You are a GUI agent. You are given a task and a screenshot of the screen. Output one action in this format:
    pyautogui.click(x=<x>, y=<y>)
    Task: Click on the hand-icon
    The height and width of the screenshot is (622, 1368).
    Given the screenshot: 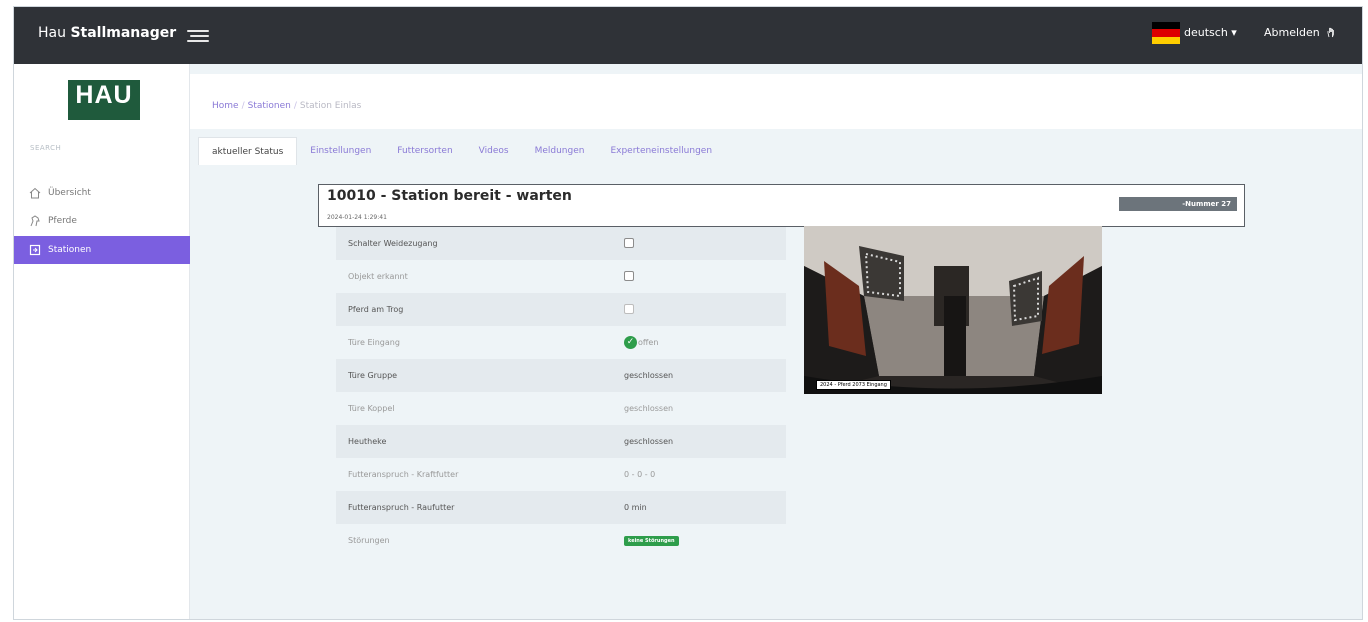 What is the action you would take?
    pyautogui.click(x=1331, y=32)
    